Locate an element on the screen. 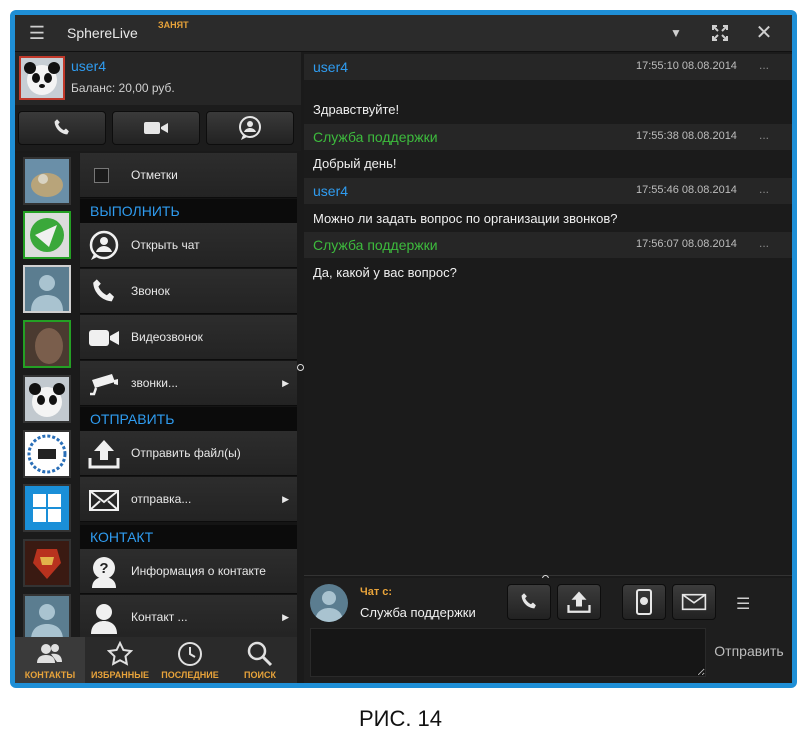 The image size is (801, 738). tab-label: ПОИСК is located at coordinates (260, 675).